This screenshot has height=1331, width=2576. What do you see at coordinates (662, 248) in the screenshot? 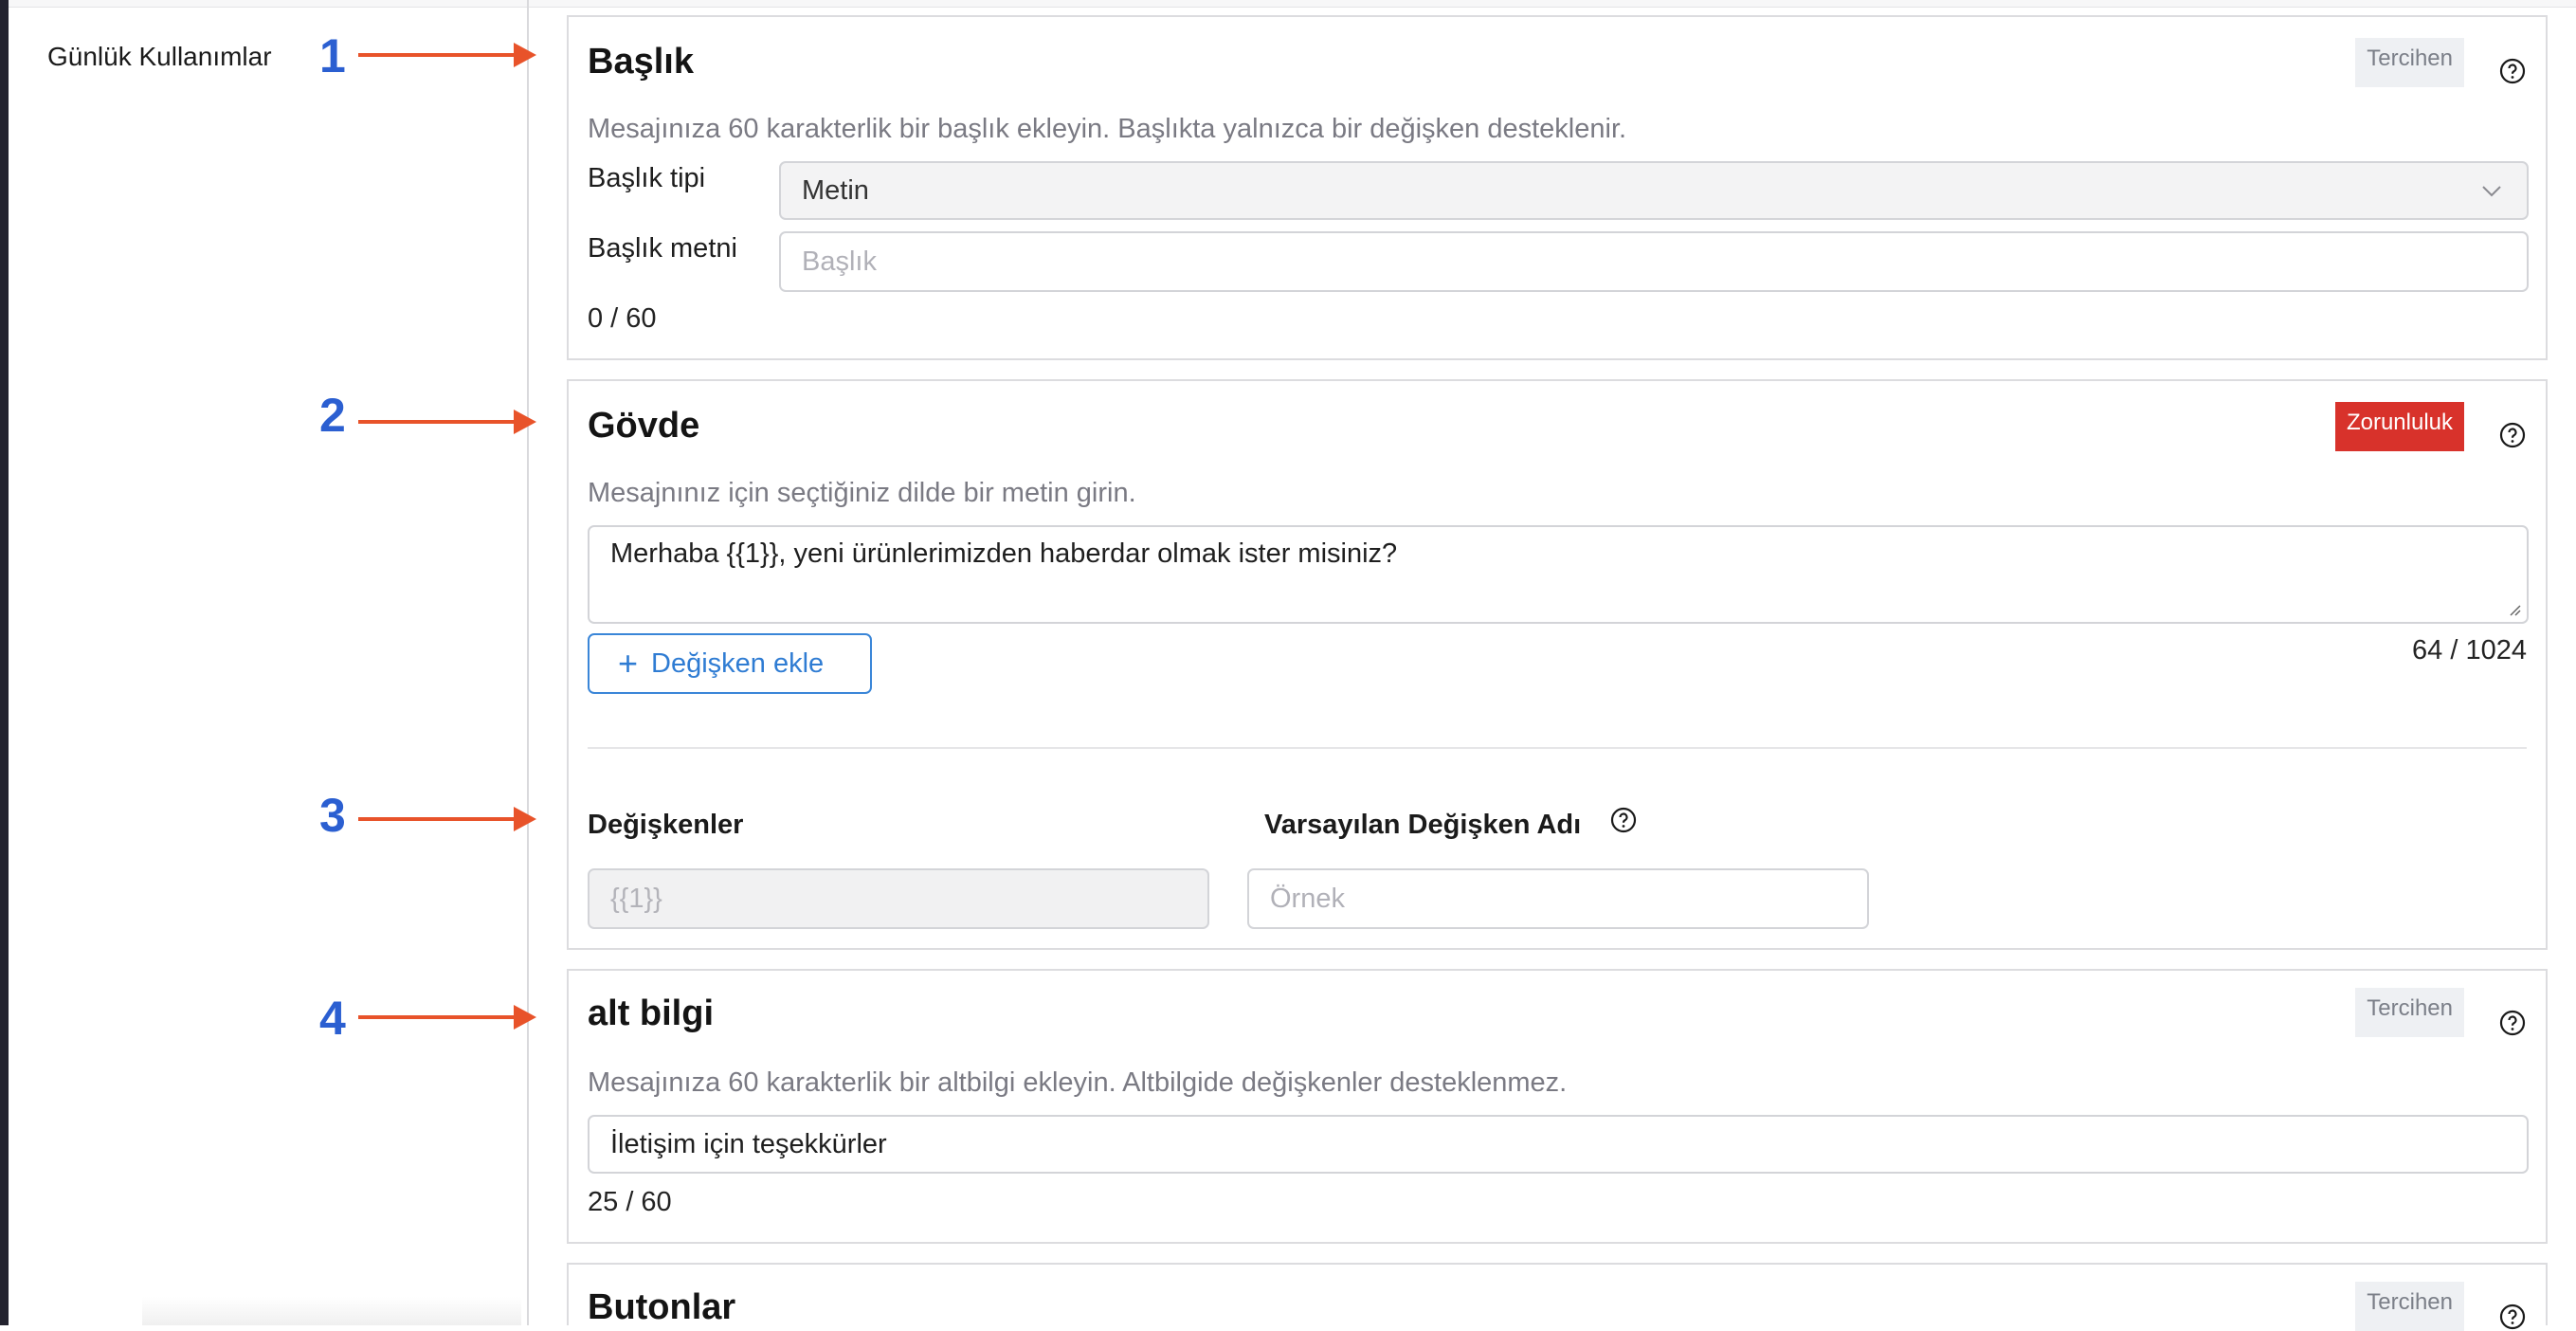
I see `header-text-label: Başlık metni` at bounding box center [662, 248].